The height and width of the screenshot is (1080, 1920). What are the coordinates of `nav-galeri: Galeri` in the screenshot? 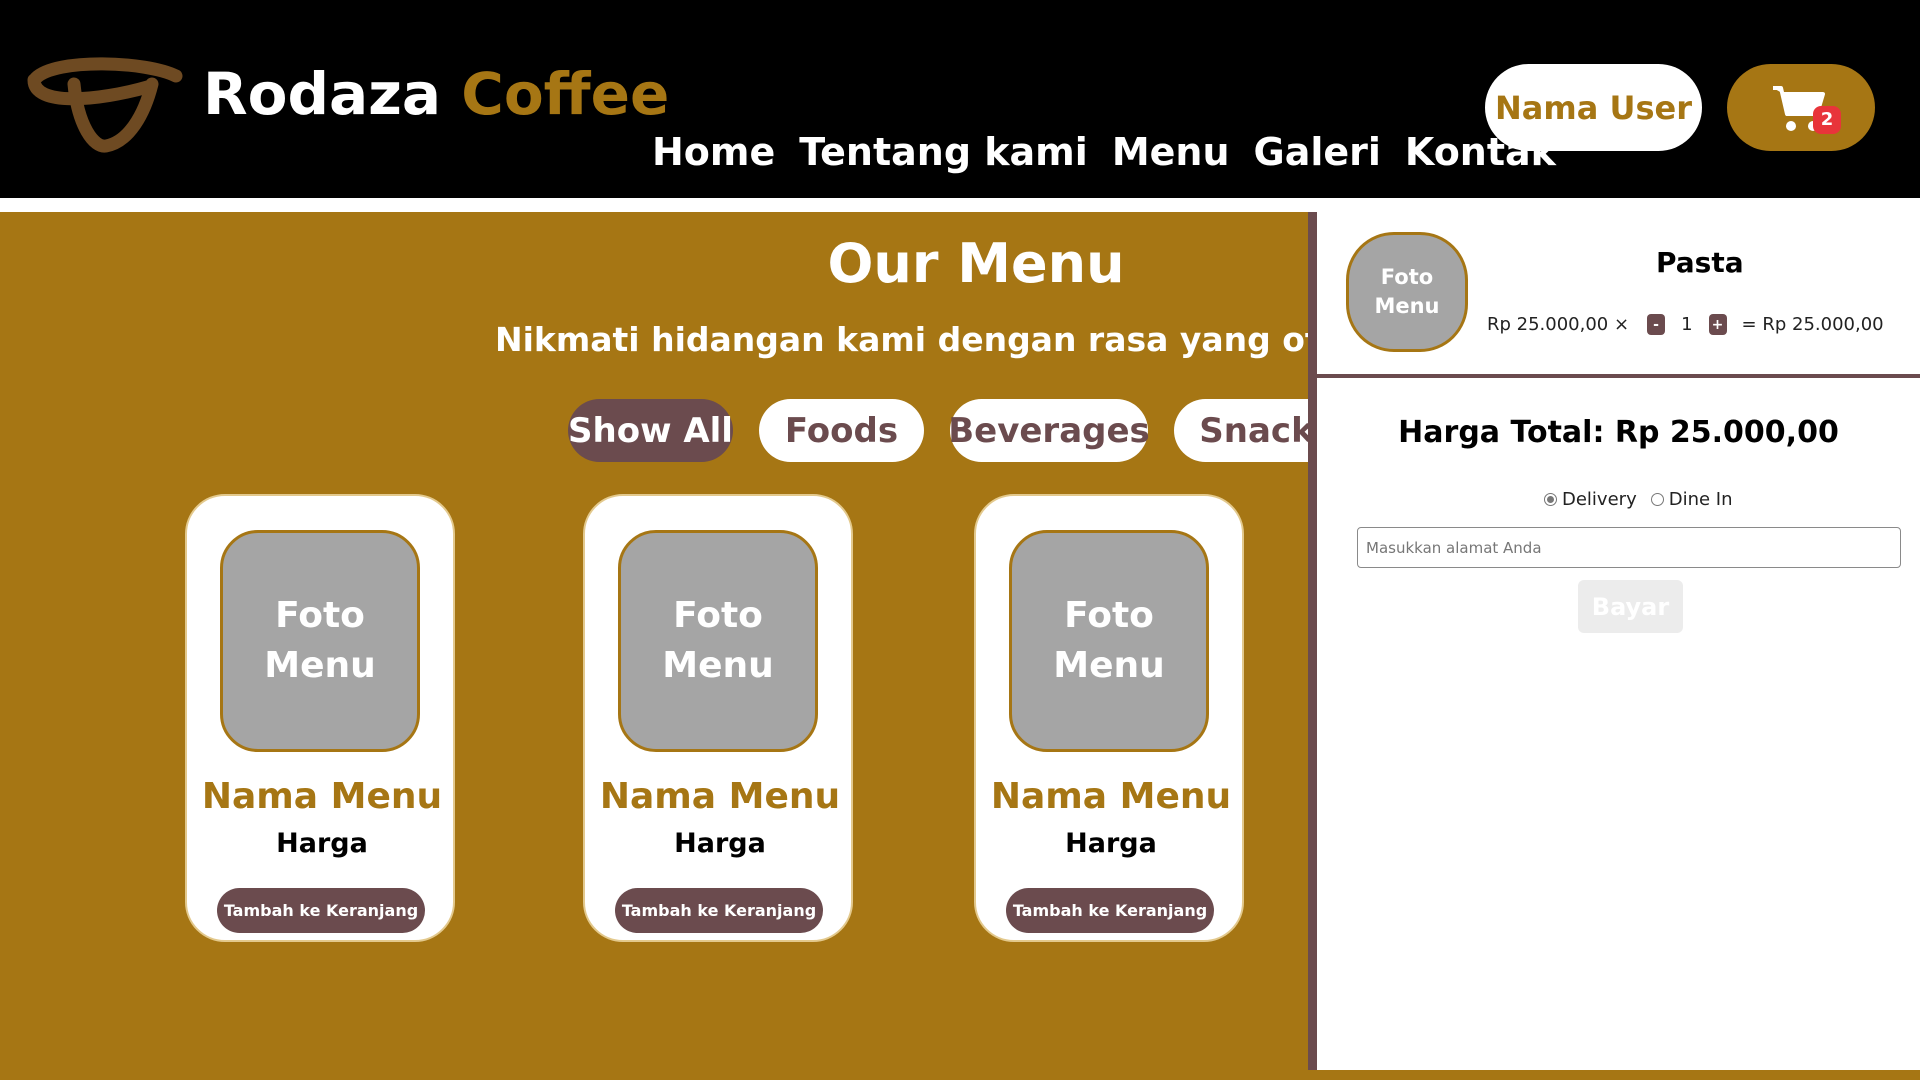 It's located at (1317, 152).